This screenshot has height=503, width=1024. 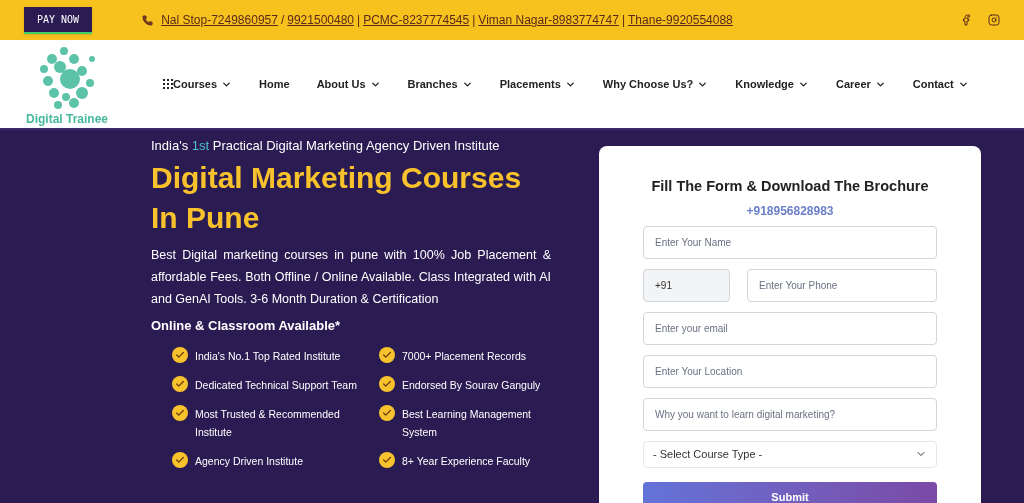 What do you see at coordinates (246, 325) in the screenshot?
I see `hero-subtitle: Online & Classroom Available*` at bounding box center [246, 325].